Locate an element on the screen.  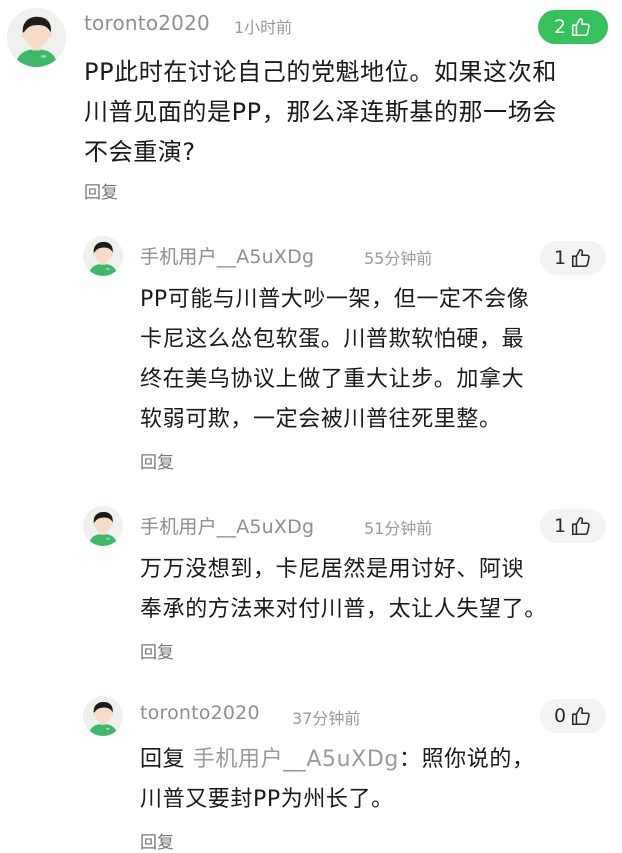
like-count: 2 is located at coordinates (560, 27).